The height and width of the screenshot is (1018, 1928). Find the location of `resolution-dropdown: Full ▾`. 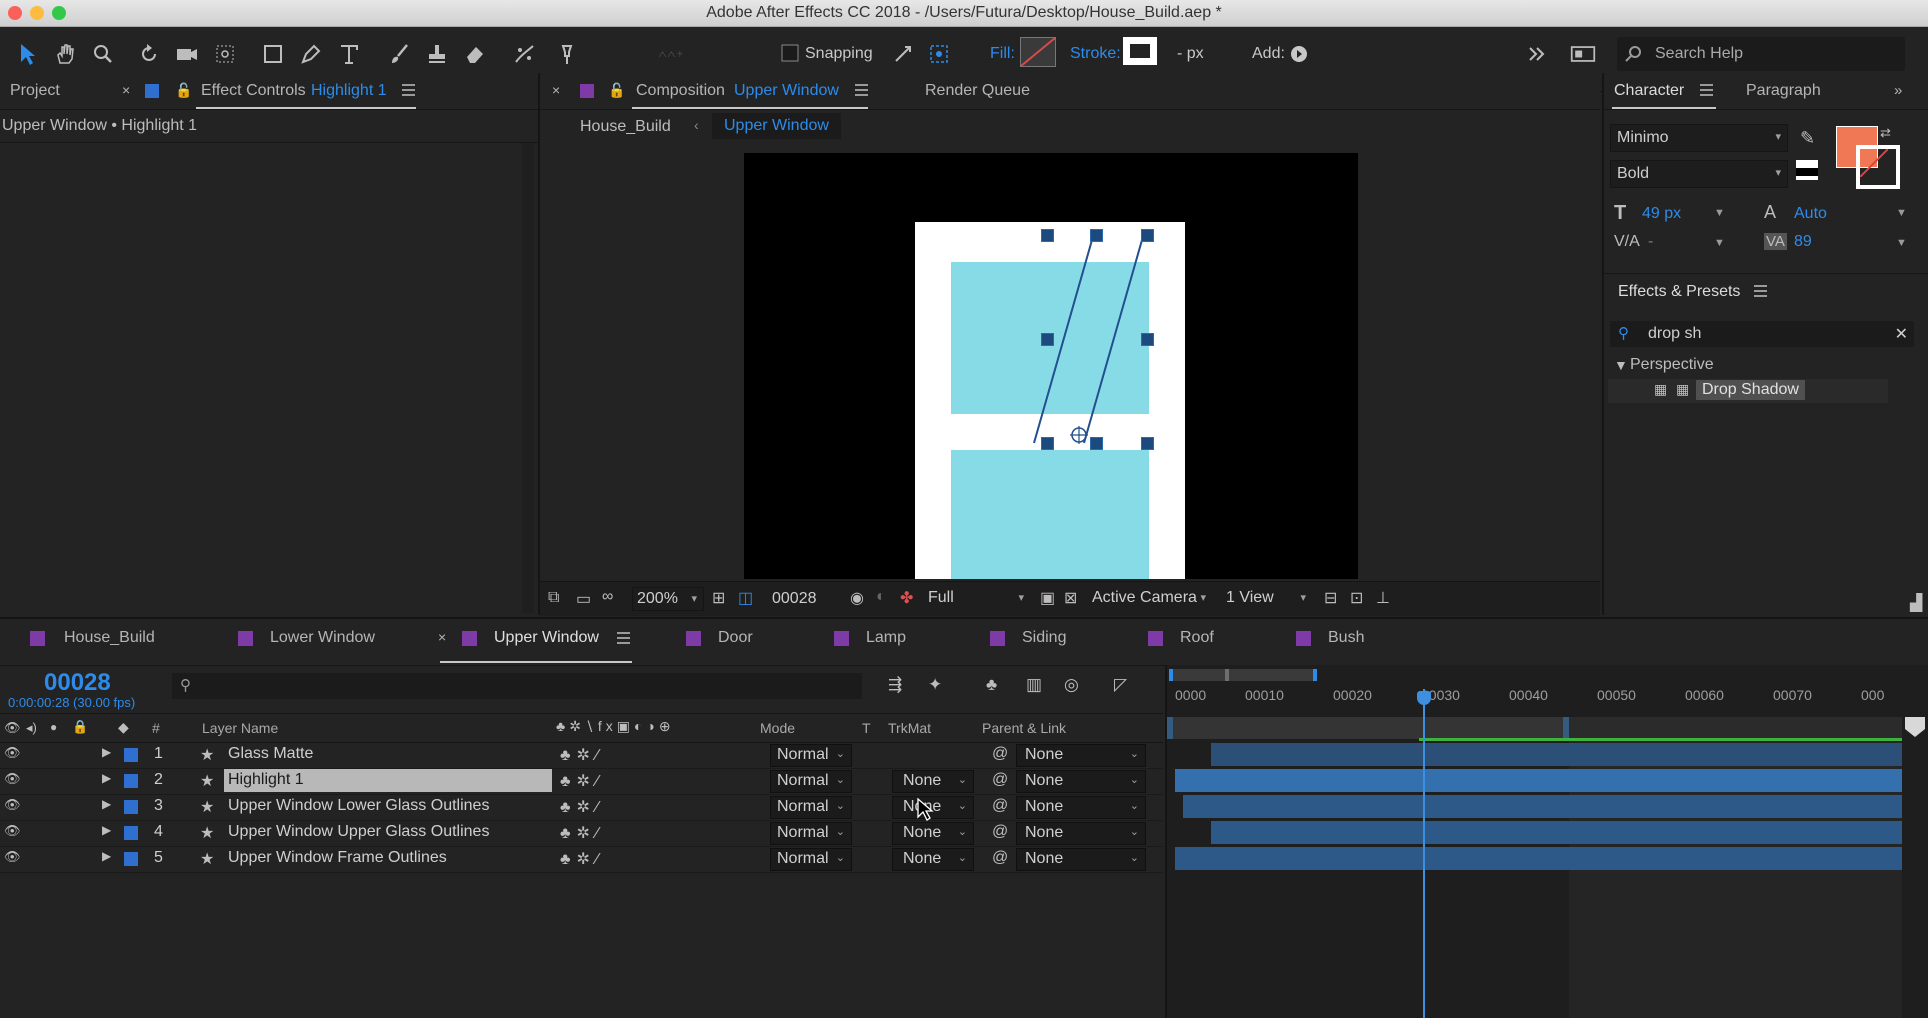

resolution-dropdown: Full ▾ is located at coordinates (975, 598).